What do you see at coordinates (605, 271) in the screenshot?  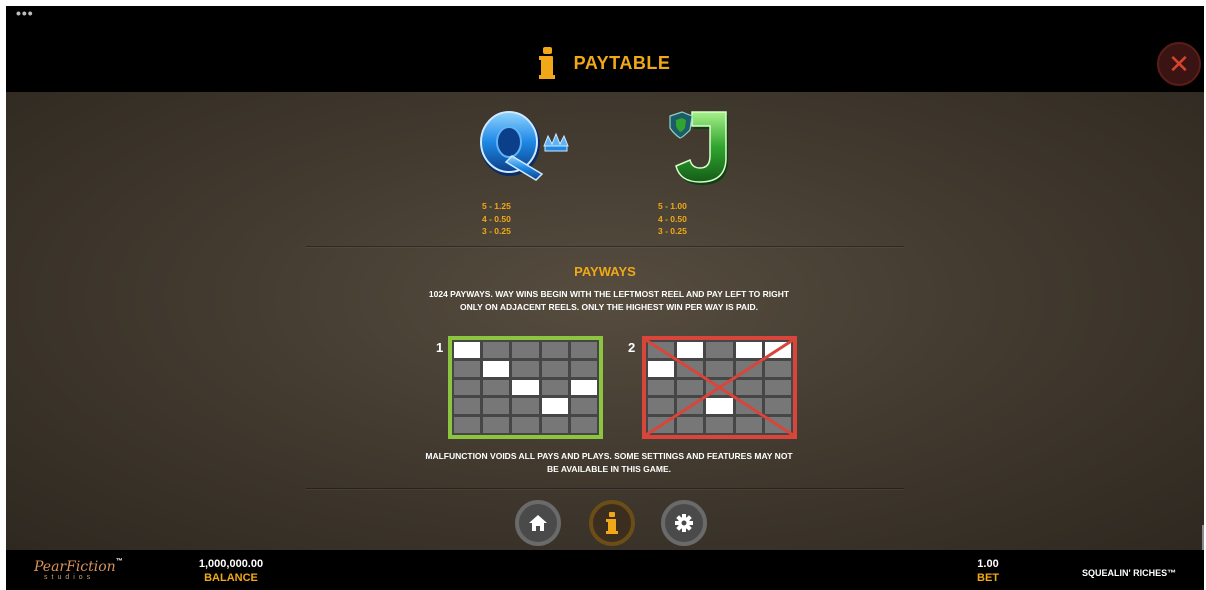 I see `payways-title: PAYWAYS` at bounding box center [605, 271].